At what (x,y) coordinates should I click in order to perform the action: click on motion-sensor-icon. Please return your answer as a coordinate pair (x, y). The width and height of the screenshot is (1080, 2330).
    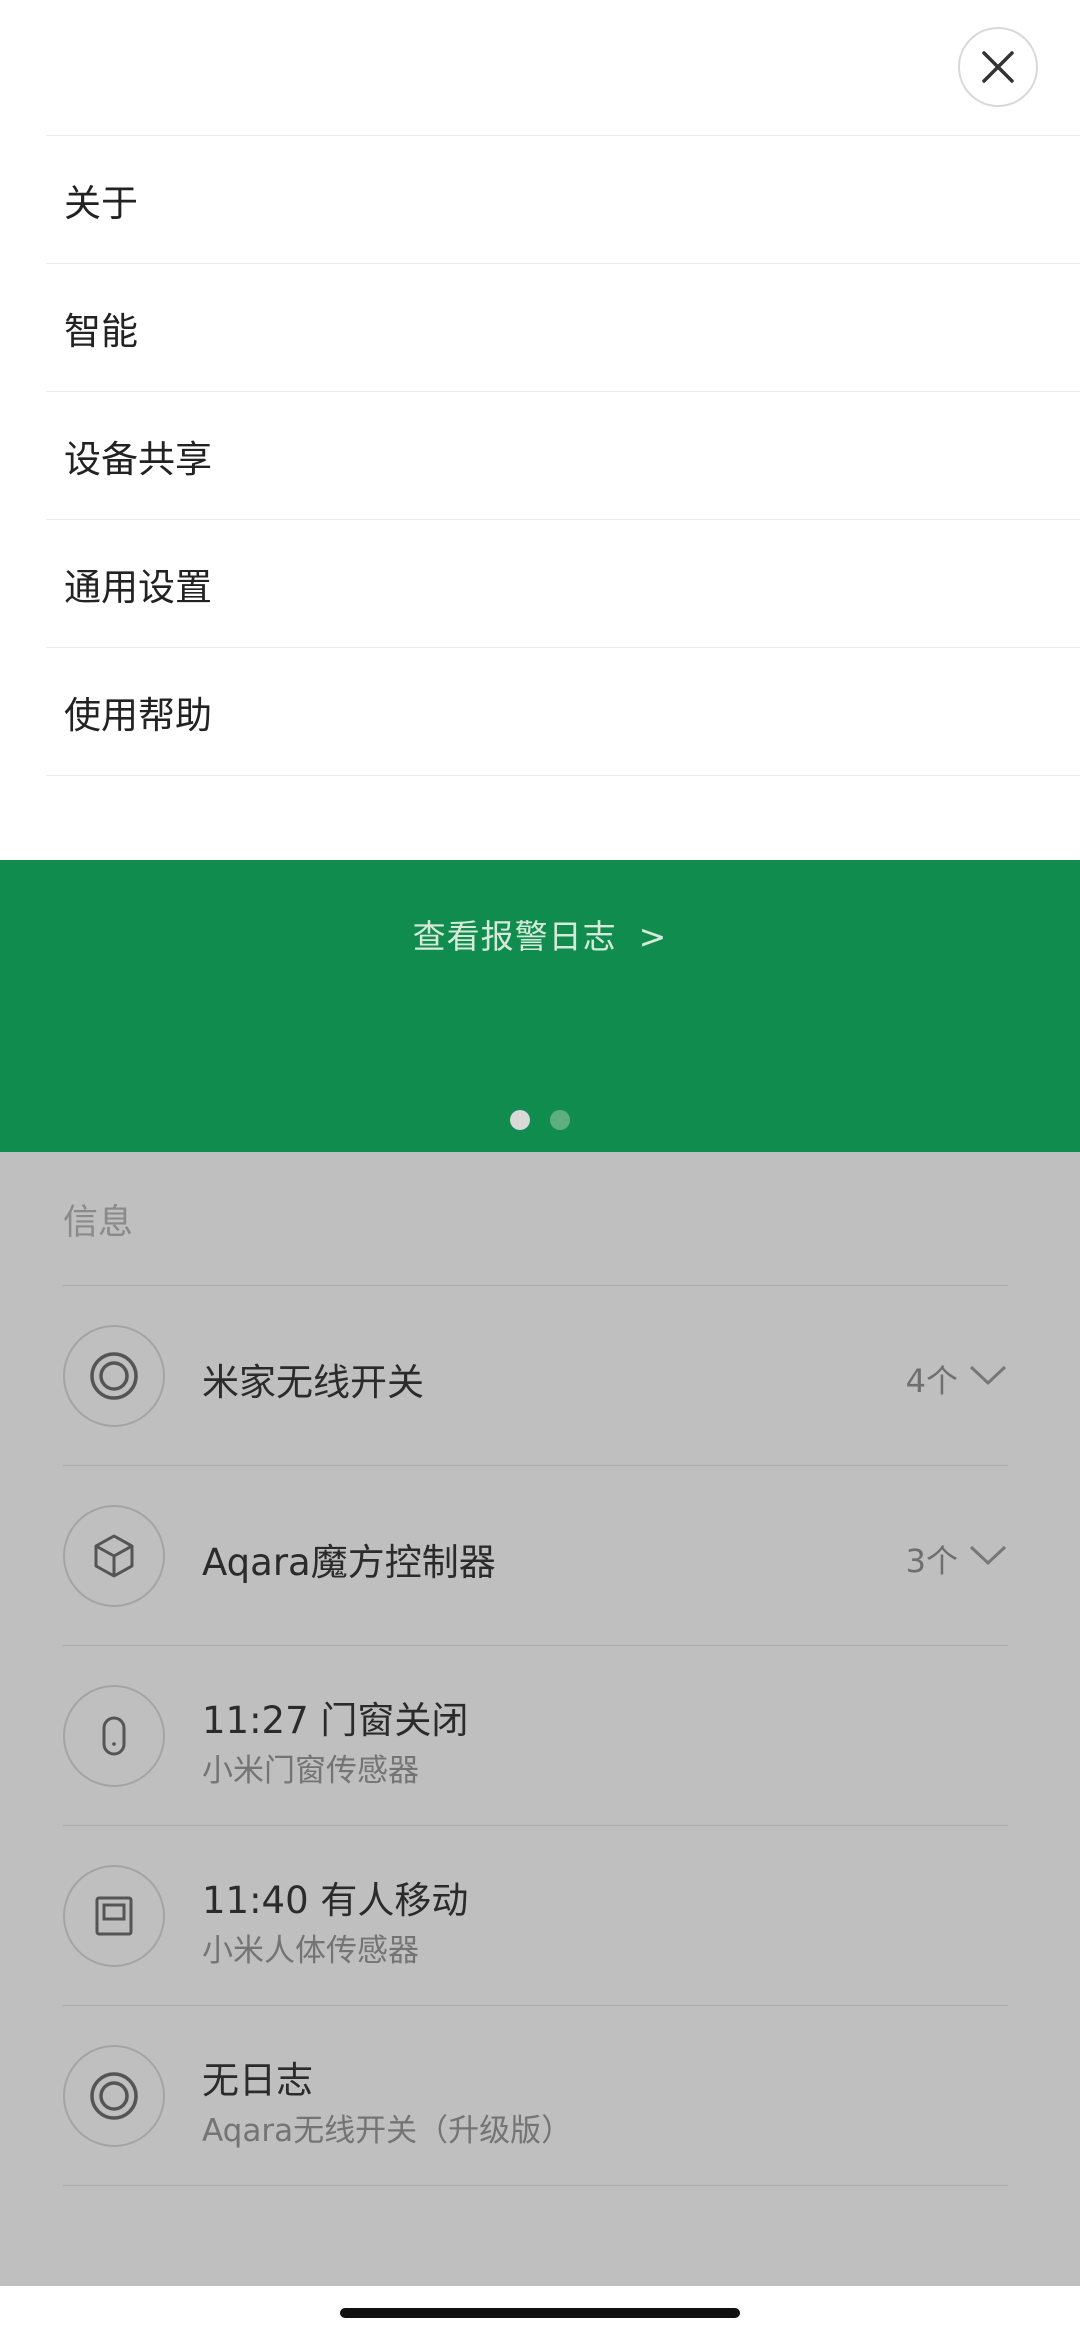
    Looking at the image, I should click on (114, 1916).